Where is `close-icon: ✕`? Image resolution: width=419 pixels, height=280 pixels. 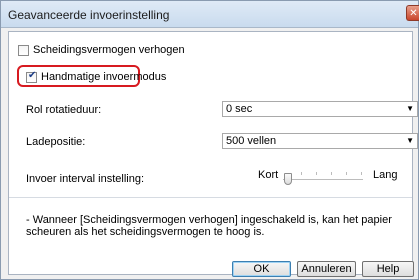 close-icon: ✕ is located at coordinates (413, 13).